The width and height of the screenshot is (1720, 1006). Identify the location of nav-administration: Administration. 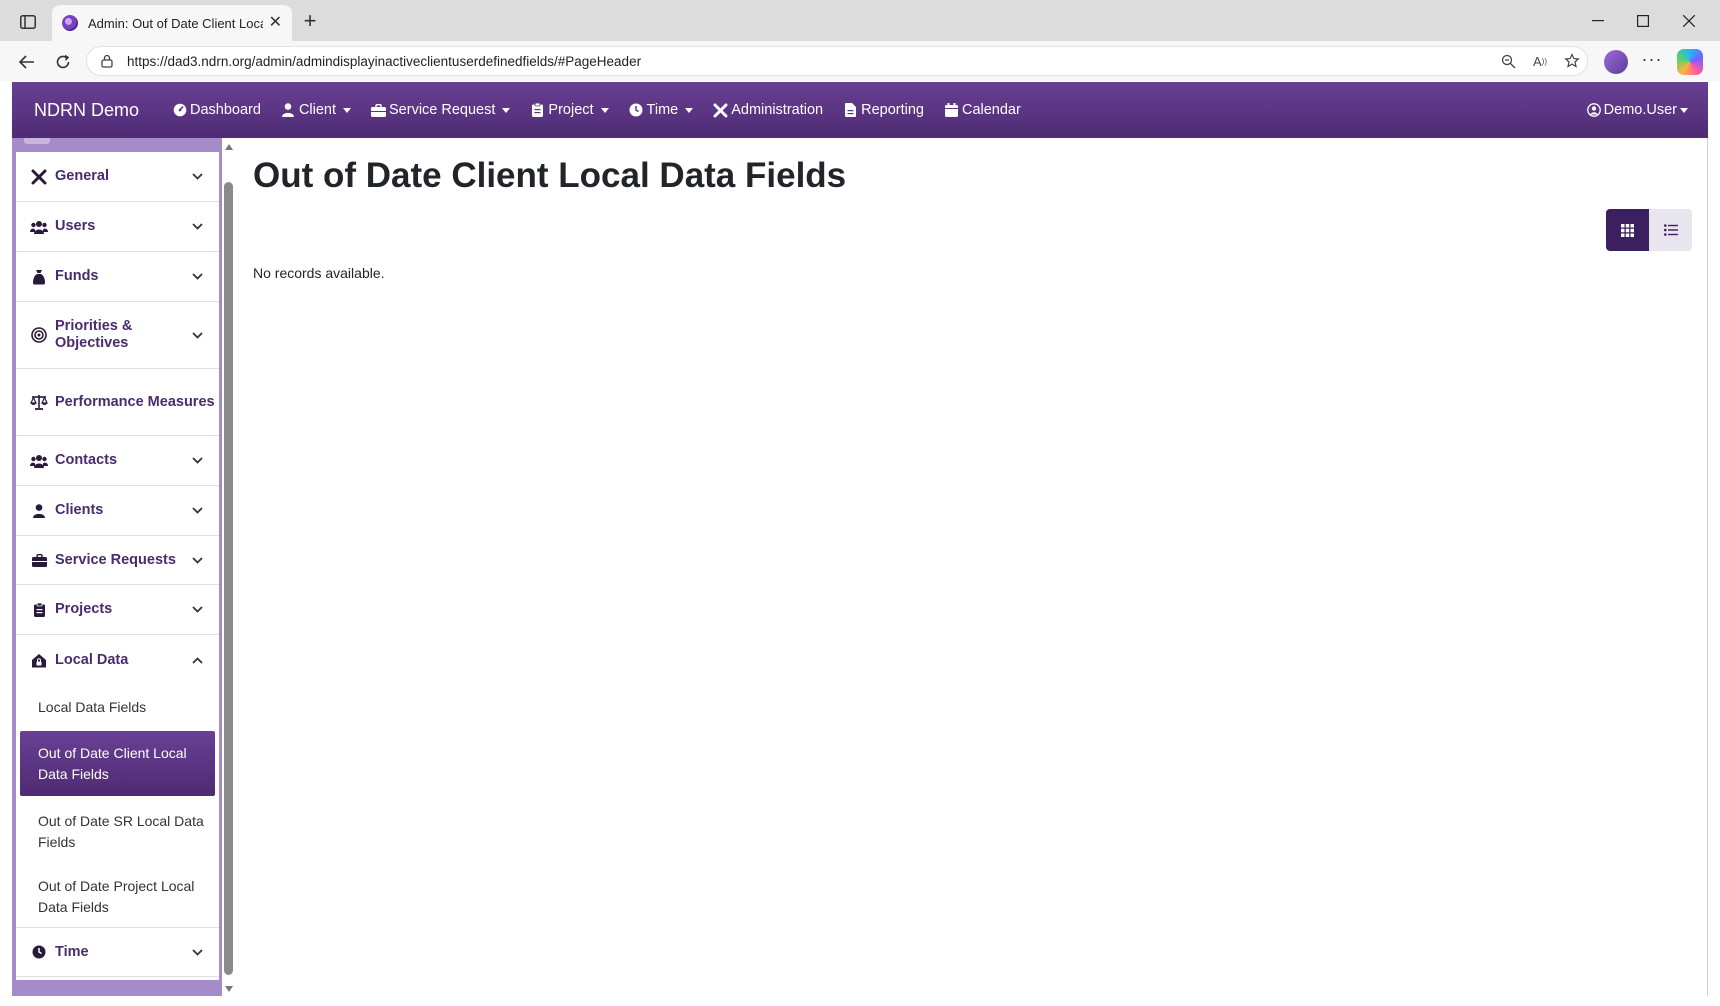
(768, 110).